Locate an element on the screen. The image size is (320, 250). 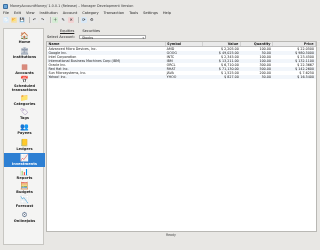
save-icon: 💾 is located at coordinates (22, 19).